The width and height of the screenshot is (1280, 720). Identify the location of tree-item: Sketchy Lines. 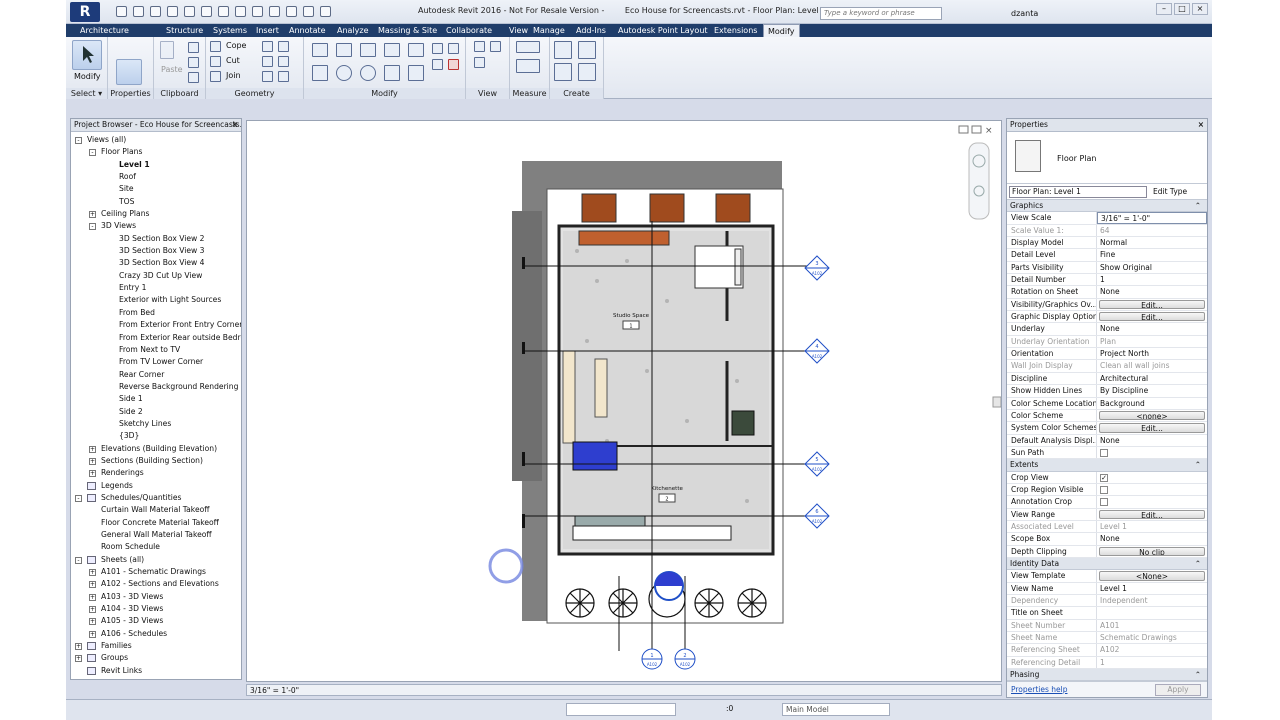
(156, 424).